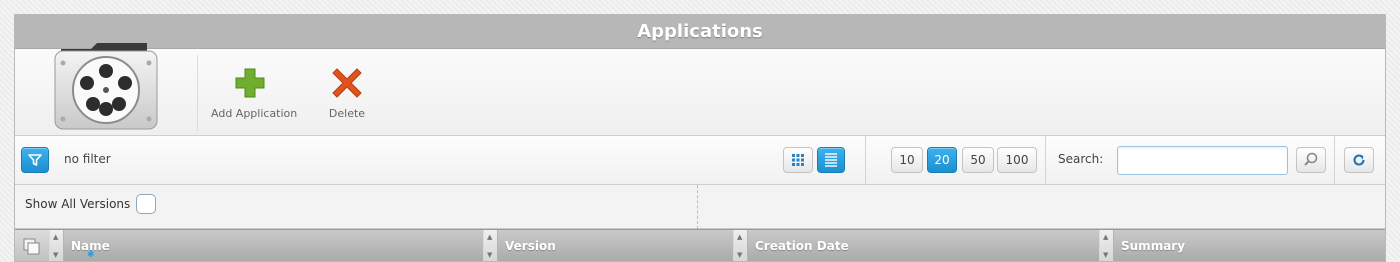  I want to click on search-label: Search:, so click(1081, 159).